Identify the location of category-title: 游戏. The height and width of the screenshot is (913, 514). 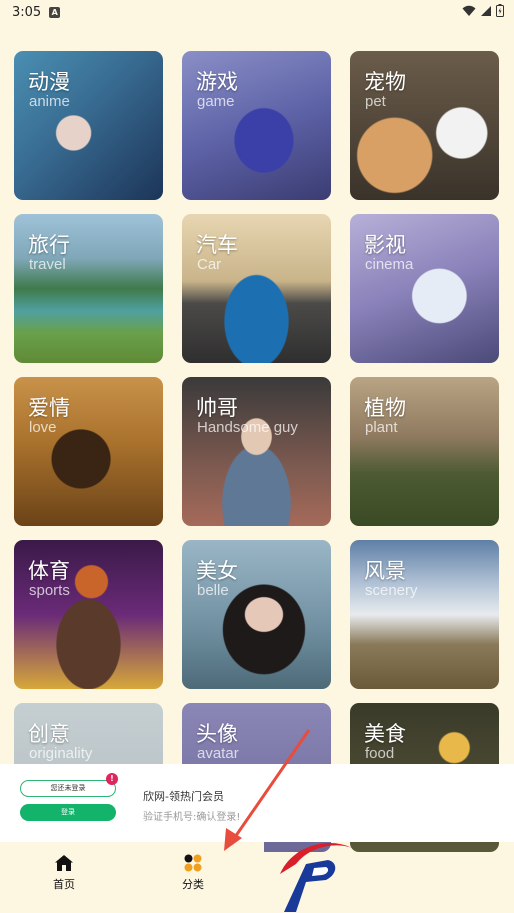
(217, 82).